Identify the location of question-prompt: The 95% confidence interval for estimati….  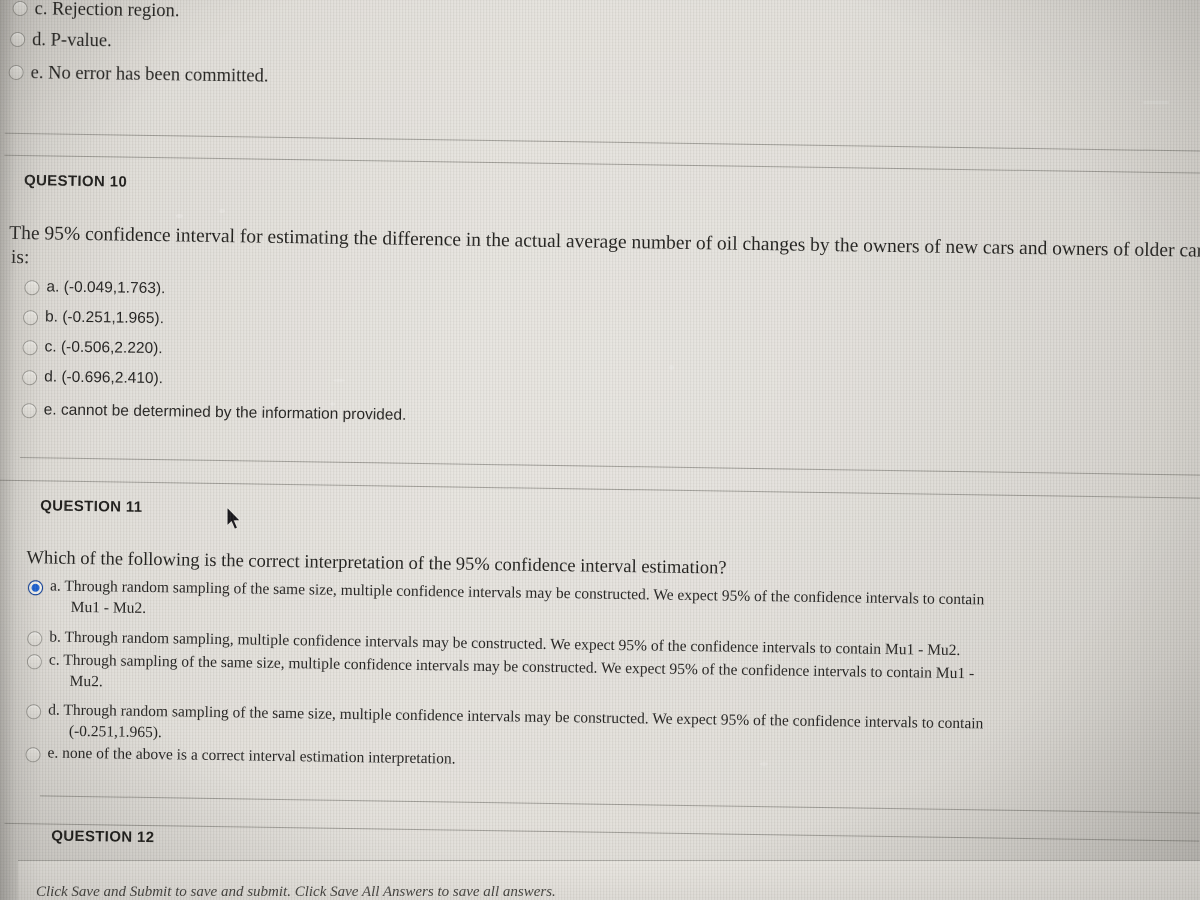
(604, 242).